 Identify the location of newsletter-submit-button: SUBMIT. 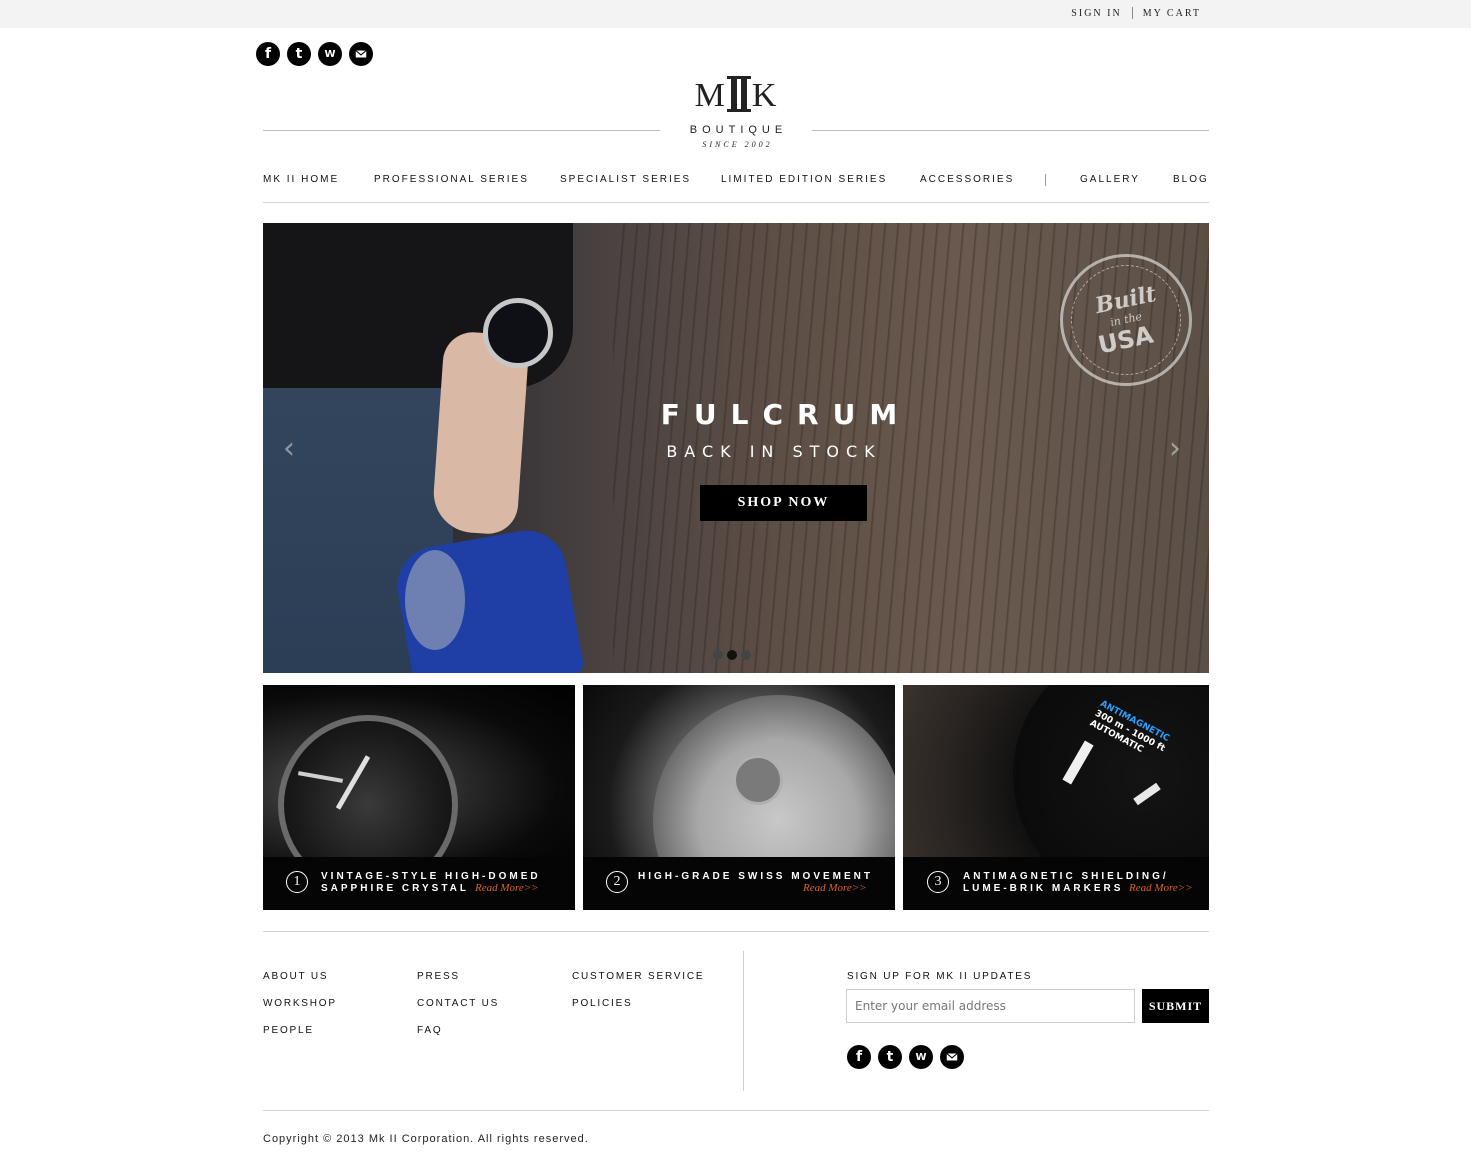
(1175, 1006).